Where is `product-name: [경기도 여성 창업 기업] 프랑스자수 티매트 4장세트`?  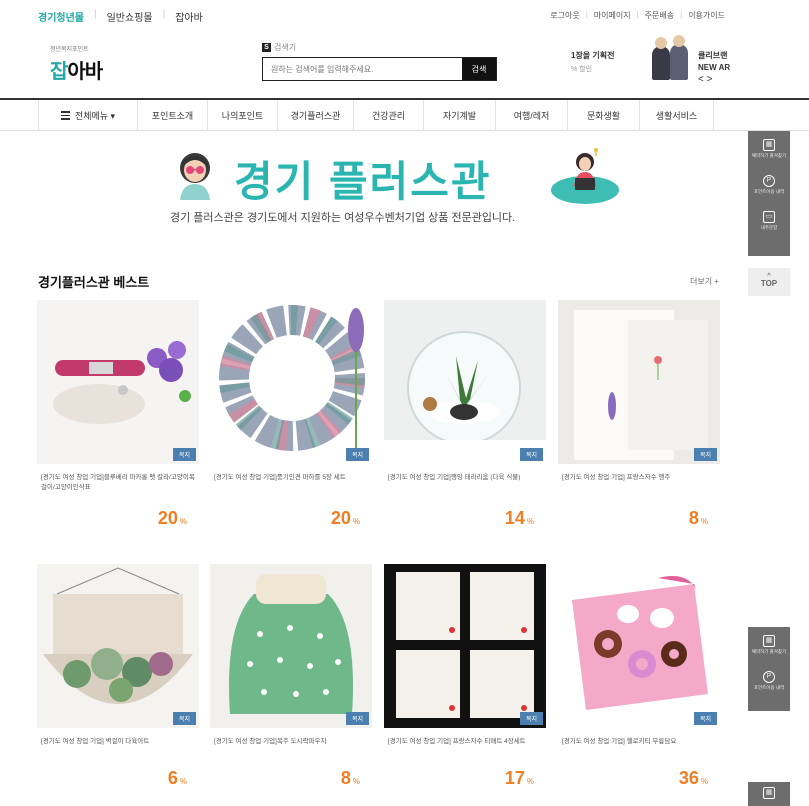 product-name: [경기도 여성 창업 기업] 프랑스자수 티매트 4장세트 is located at coordinates (465, 748).